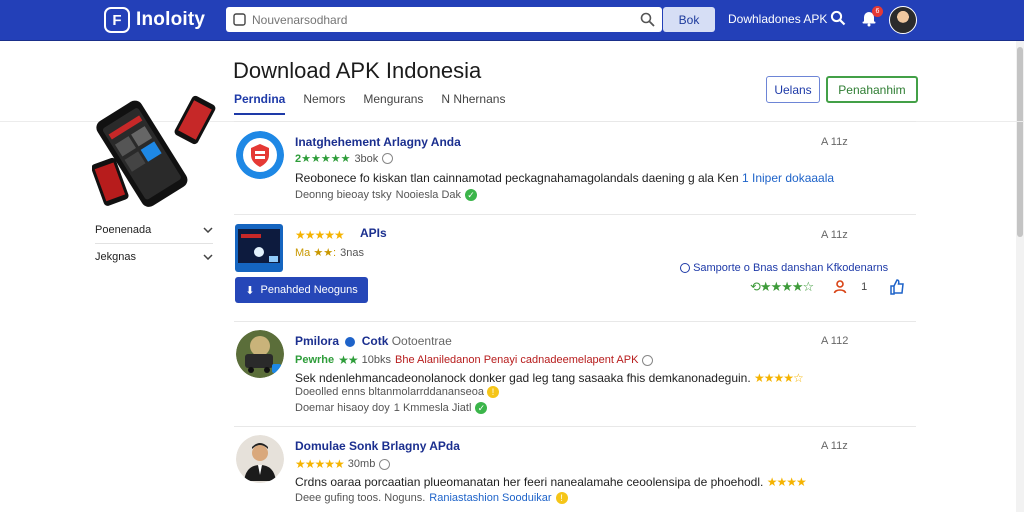 Image resolution: width=1024 pixels, height=512 pixels. I want to click on app-rating-row: Ma ★★: 3nas, so click(329, 253).